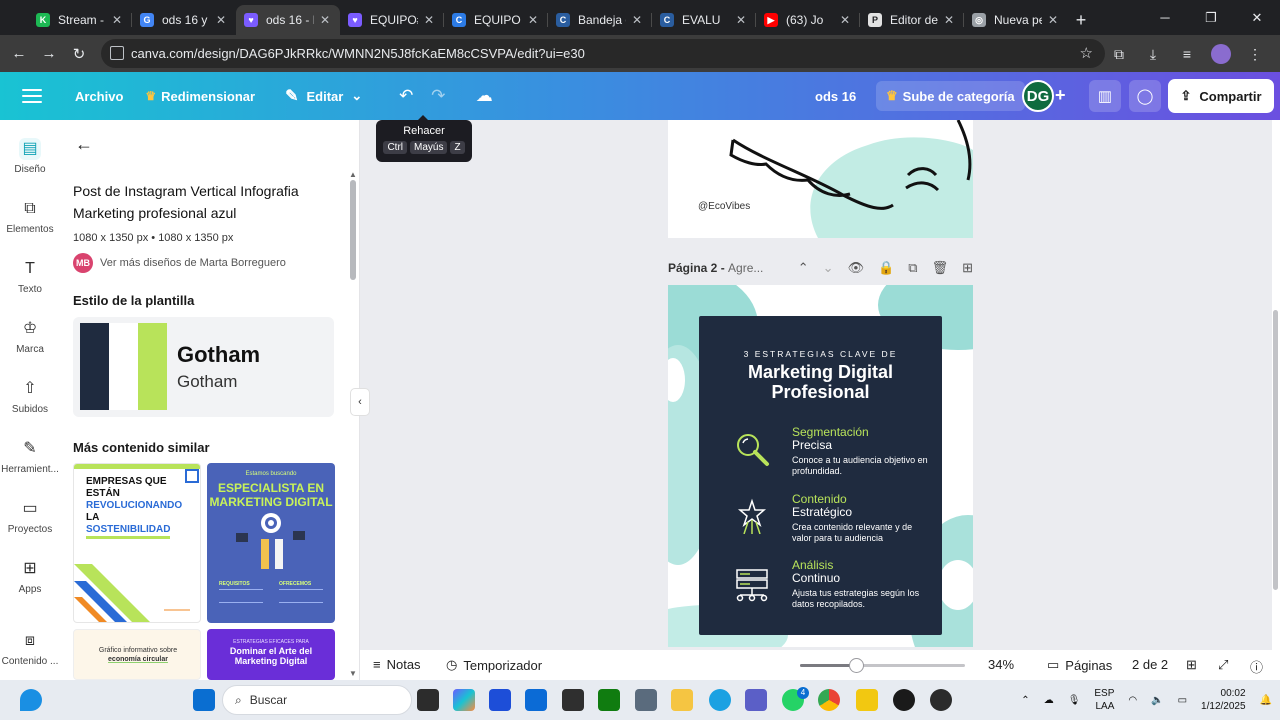 This screenshot has width=1280, height=720. Describe the element at coordinates (856, 665) in the screenshot. I see `zoom-slider-knob` at that location.